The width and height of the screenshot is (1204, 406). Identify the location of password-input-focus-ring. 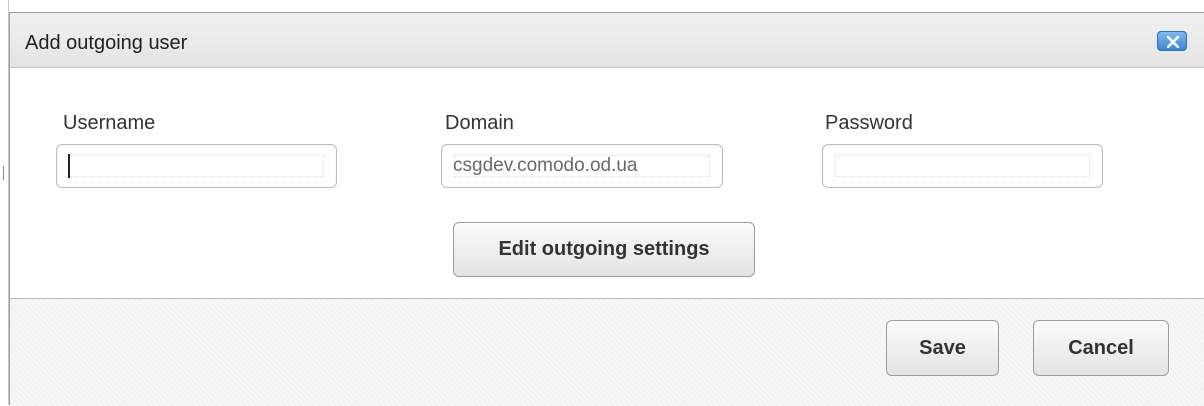
(962, 166).